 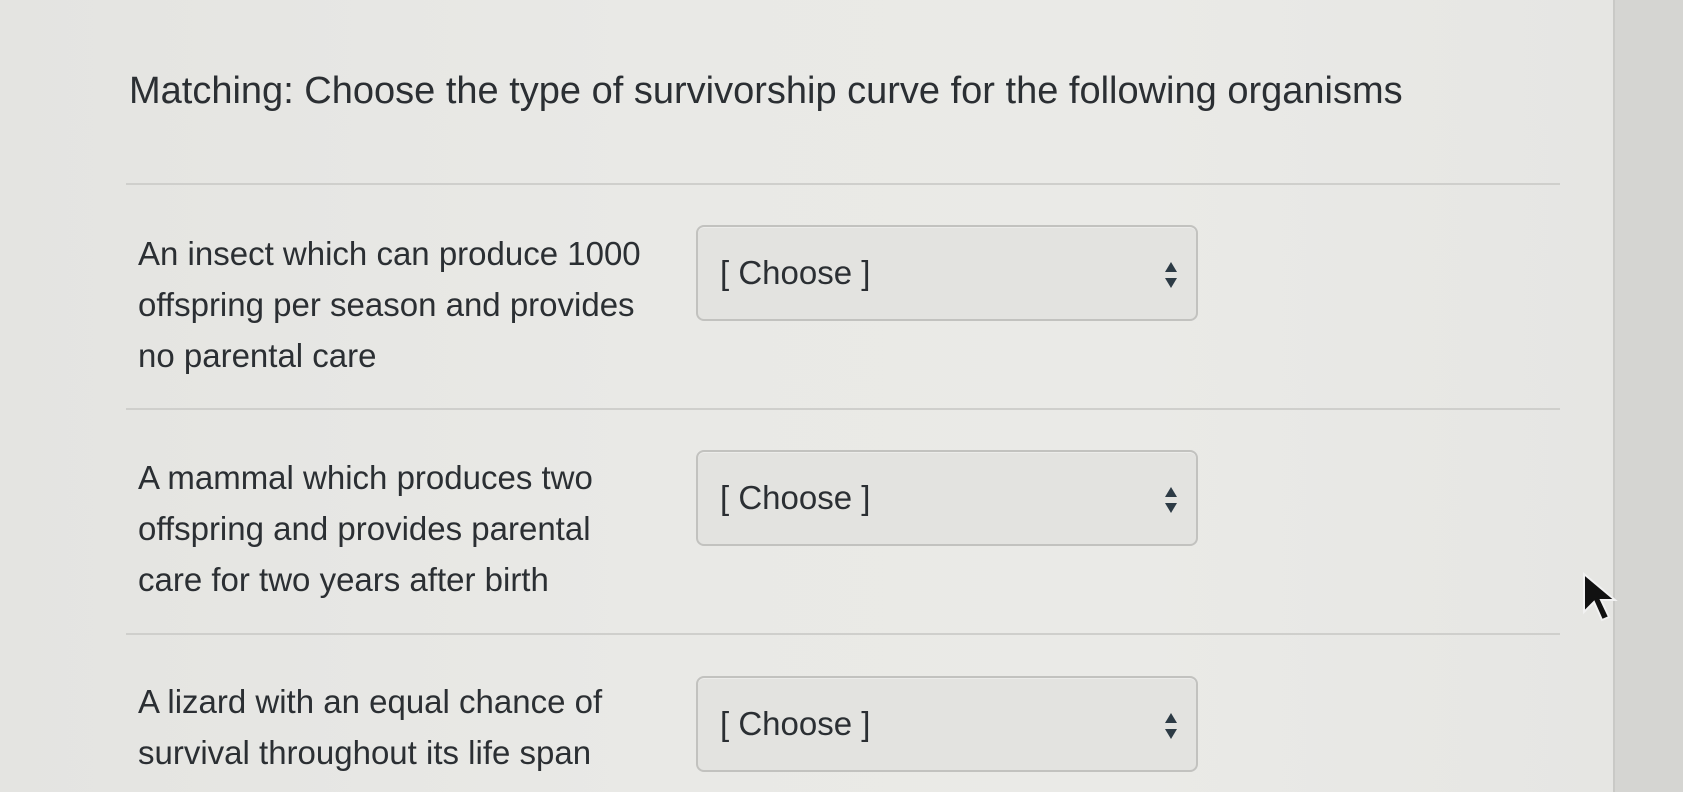 What do you see at coordinates (1600, 597) in the screenshot?
I see `mouse-pointer-icon` at bounding box center [1600, 597].